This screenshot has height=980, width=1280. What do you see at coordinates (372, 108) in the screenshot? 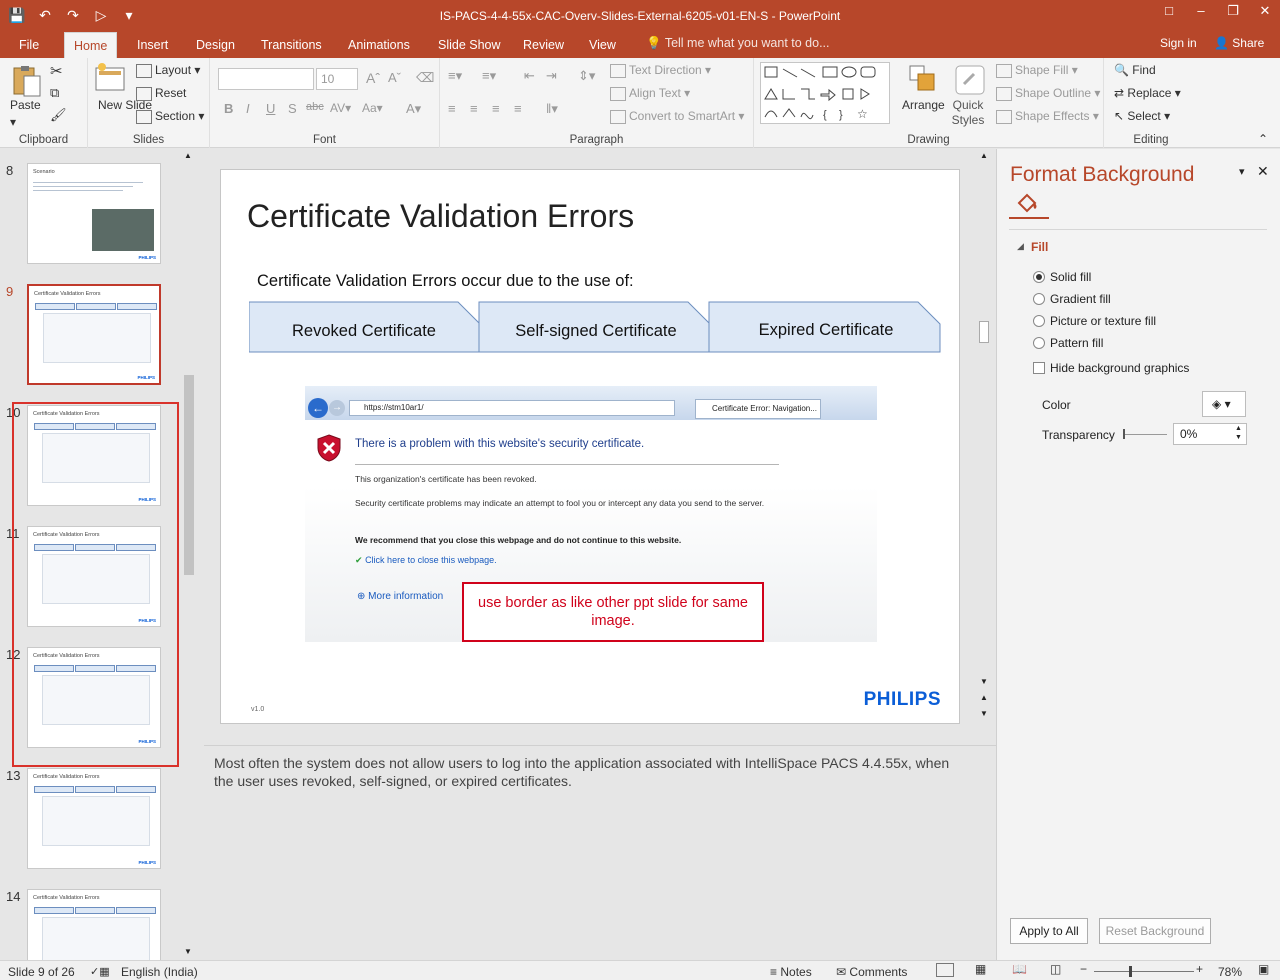
I see `change-case-icon: Aa▾` at bounding box center [372, 108].